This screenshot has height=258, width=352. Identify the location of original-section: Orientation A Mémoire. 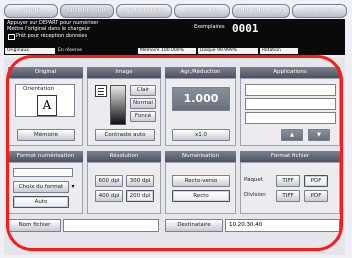
(45, 112).